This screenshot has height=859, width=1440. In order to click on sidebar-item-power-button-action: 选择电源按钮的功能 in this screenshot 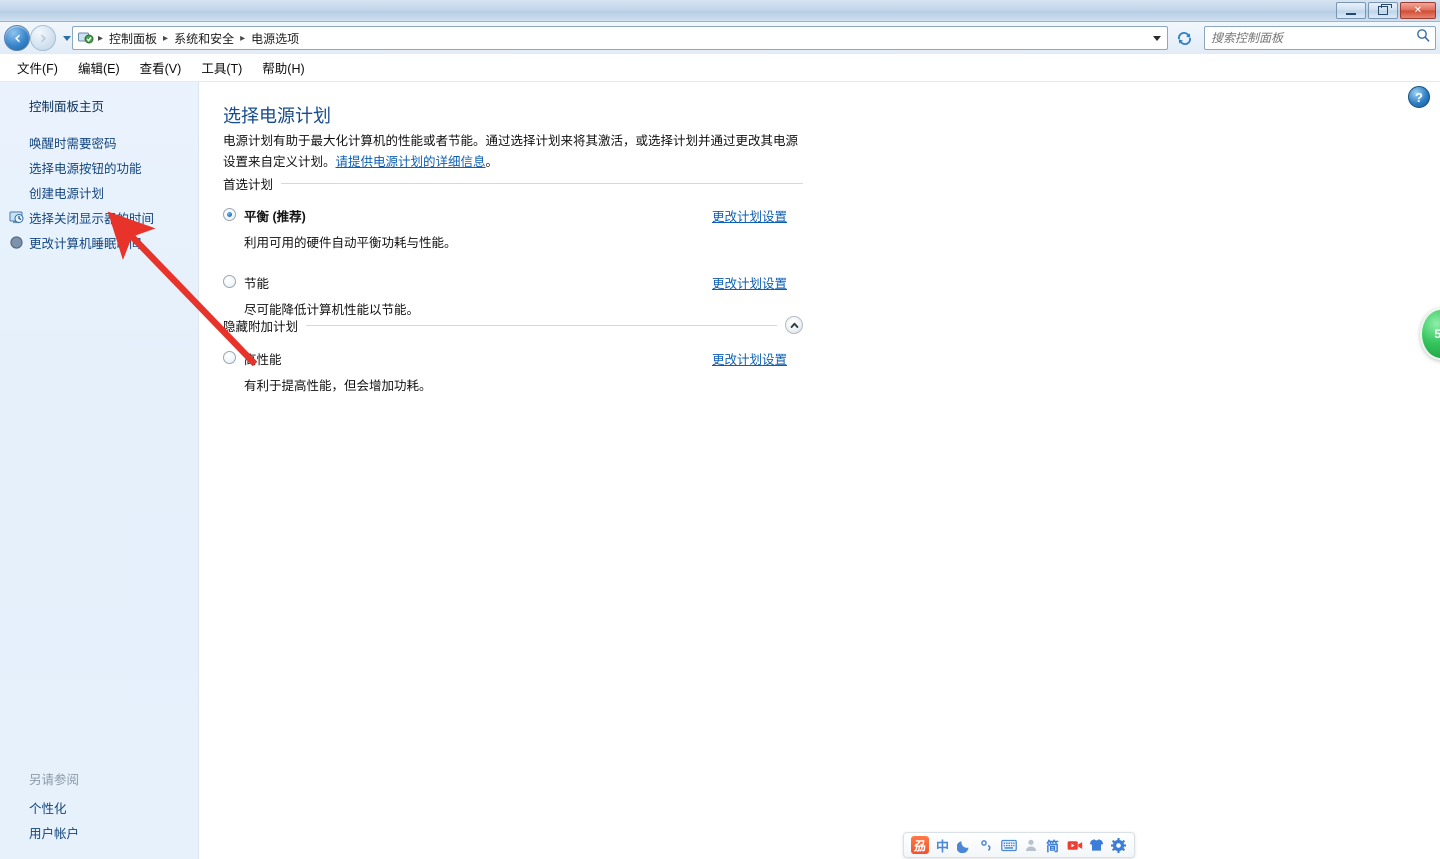, I will do `click(99, 167)`.